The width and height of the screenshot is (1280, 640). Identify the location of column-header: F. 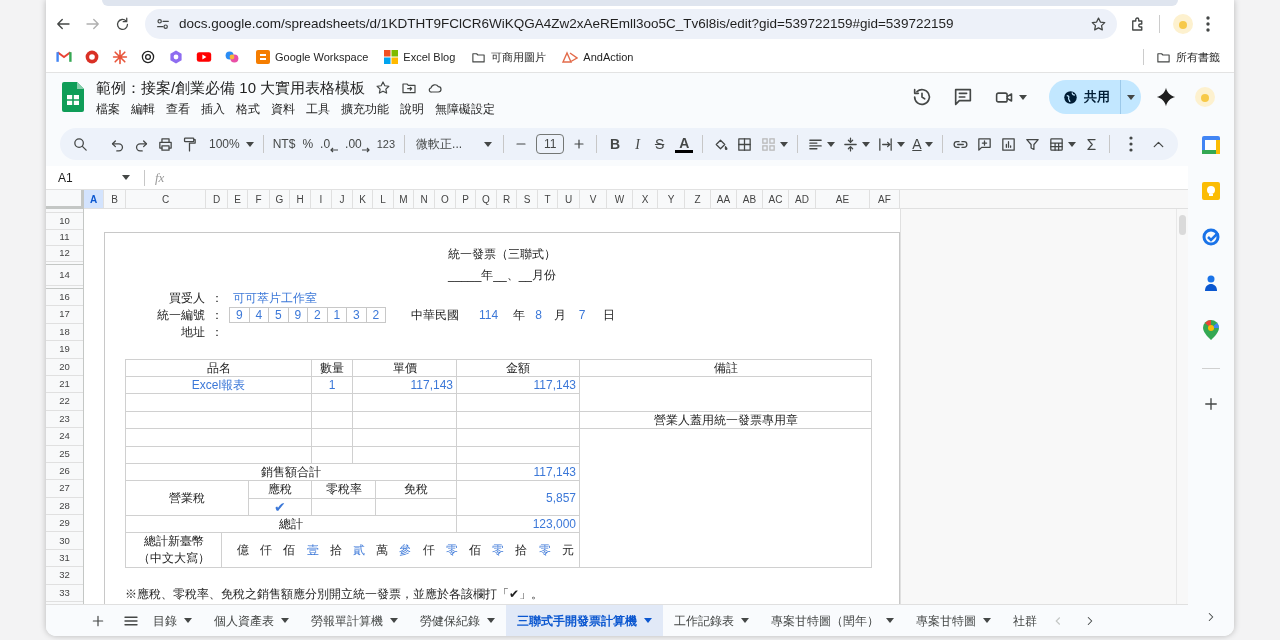
(259, 199).